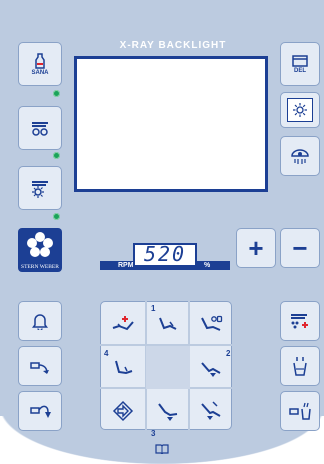 This screenshot has height=464, width=324. Describe the element at coordinates (256, 248) in the screenshot. I see `plus-button: +` at that location.